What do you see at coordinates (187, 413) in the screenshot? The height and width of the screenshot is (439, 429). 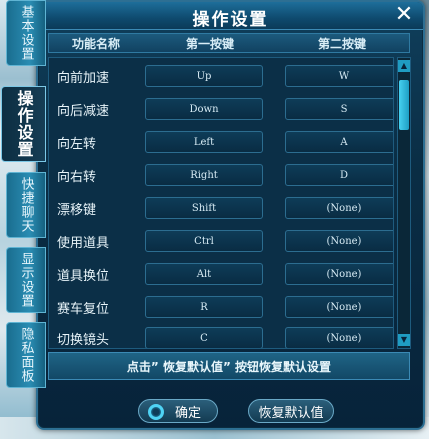 I see `ok-button-label: 确定` at bounding box center [187, 413].